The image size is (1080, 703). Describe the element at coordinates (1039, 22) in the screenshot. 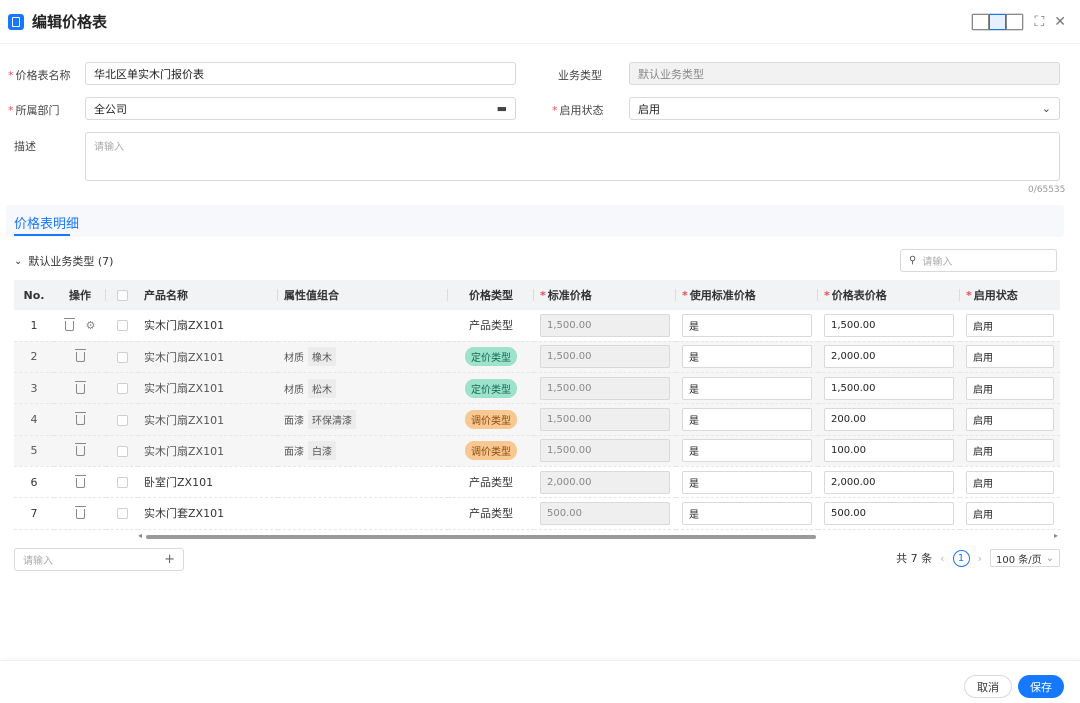

I see `fullscreen-icon: ⛶` at that location.